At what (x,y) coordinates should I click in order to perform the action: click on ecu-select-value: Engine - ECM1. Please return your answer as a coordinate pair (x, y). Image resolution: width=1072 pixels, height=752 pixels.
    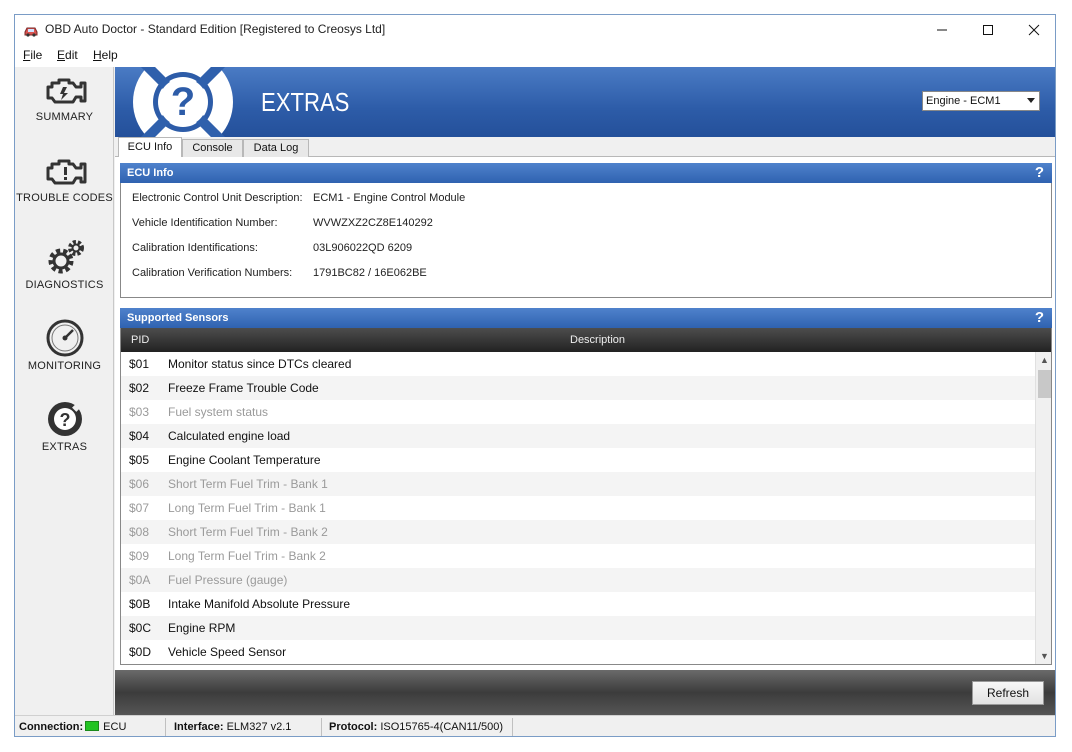
    Looking at the image, I should click on (963, 101).